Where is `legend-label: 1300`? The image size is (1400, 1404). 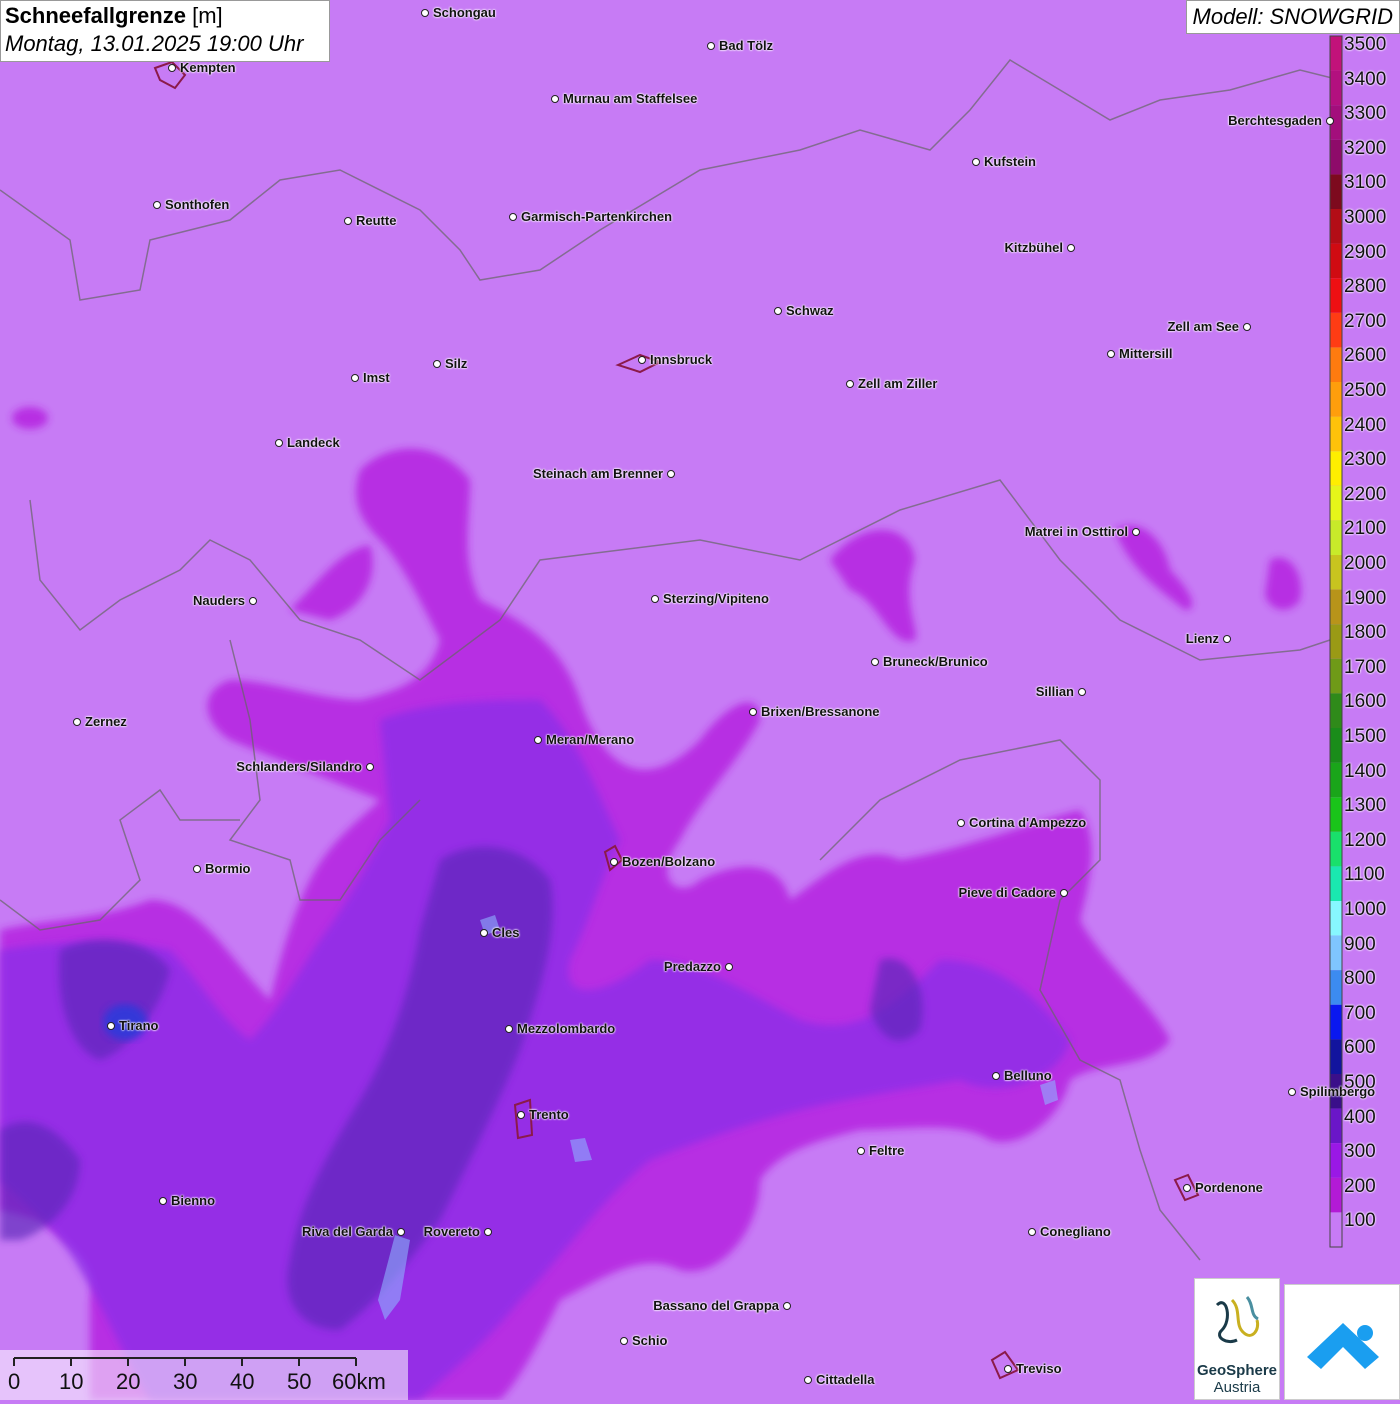 legend-label: 1300 is located at coordinates (1365, 806).